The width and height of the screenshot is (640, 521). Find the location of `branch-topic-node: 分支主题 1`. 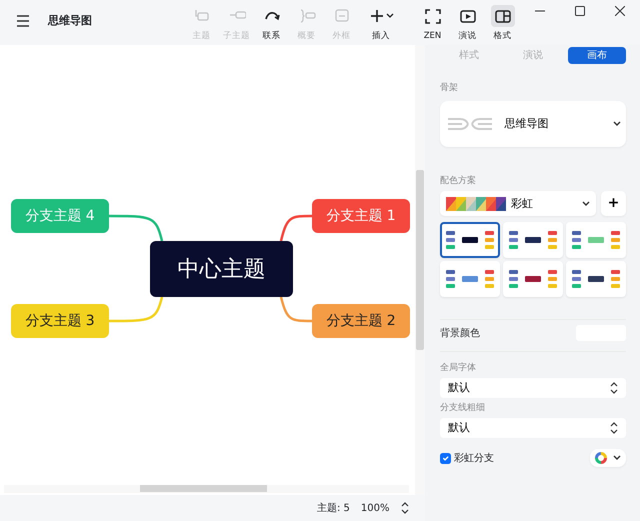

branch-topic-node: 分支主题 1 is located at coordinates (361, 216).